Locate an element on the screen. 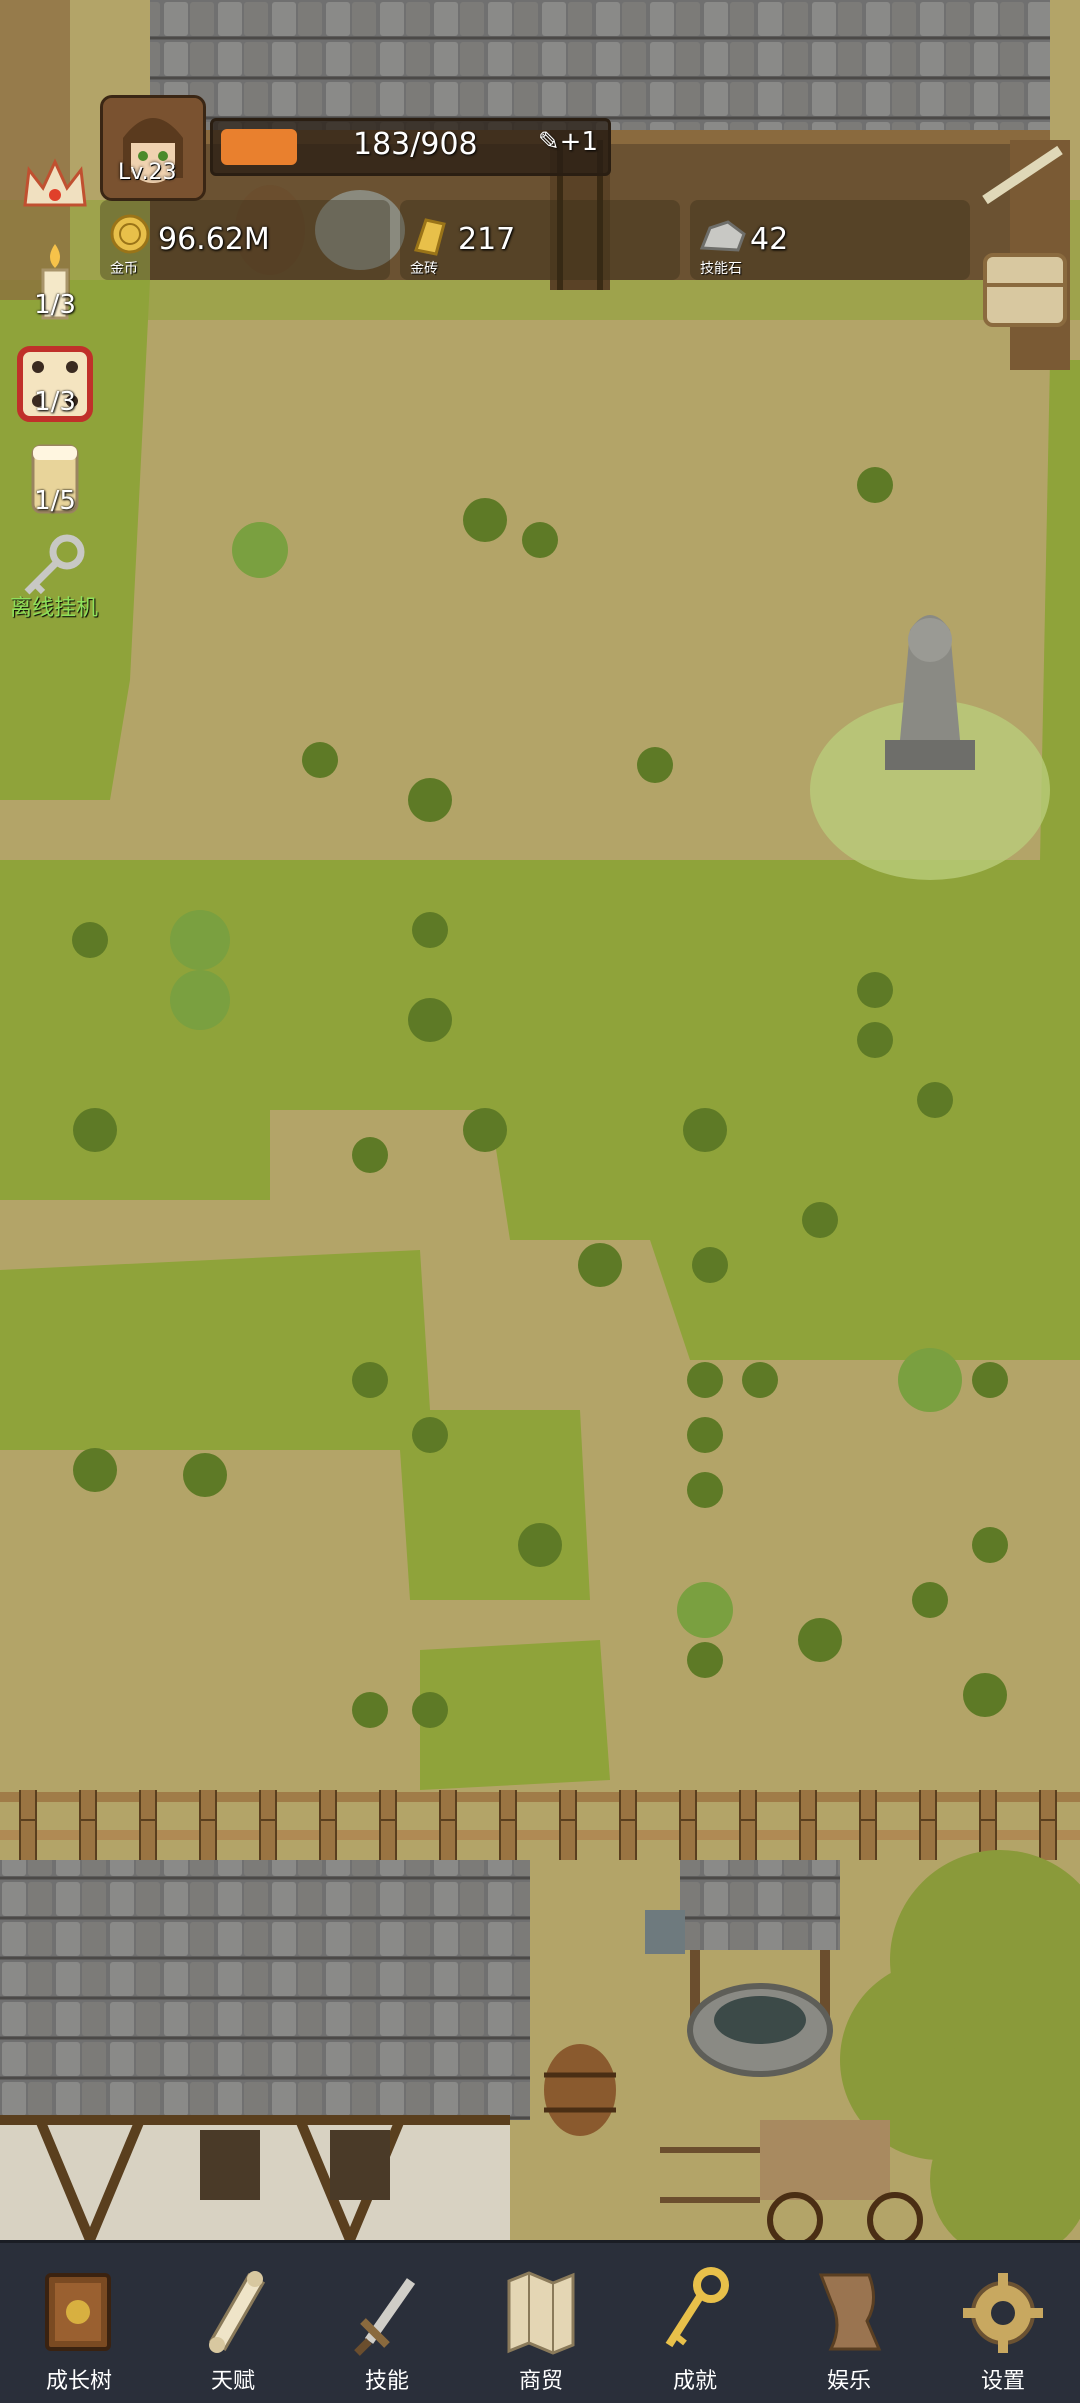  gold-brick-value: 217 is located at coordinates (487, 239).